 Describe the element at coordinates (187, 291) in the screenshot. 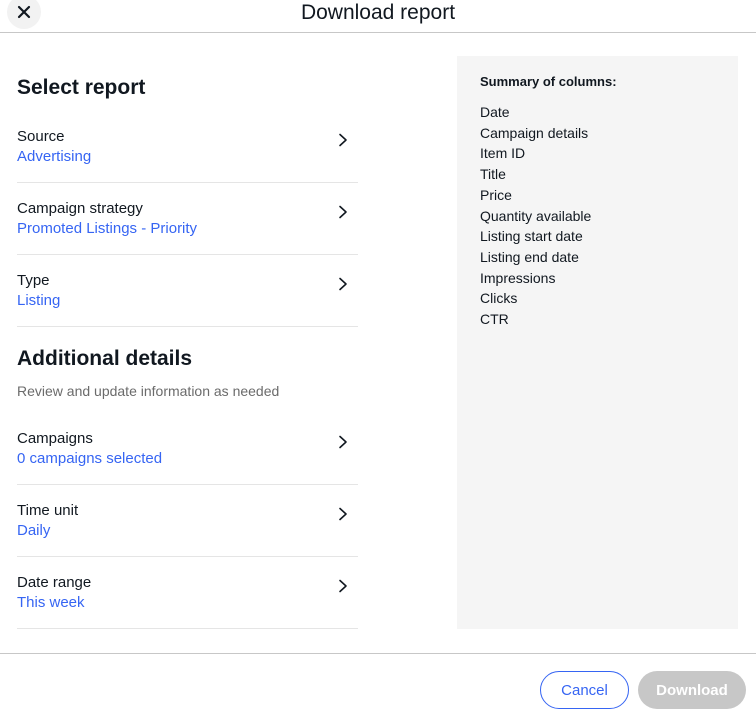

I see `type-row: Type Listing` at that location.